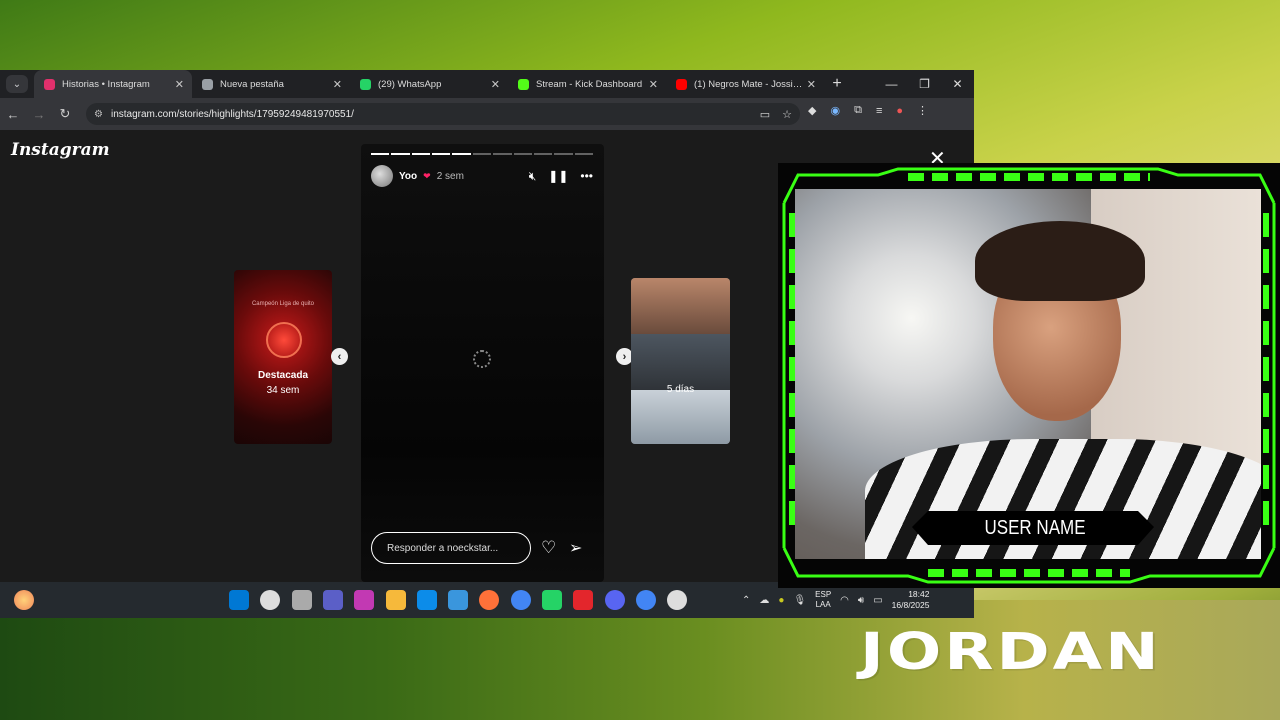  Describe the element at coordinates (586, 176) in the screenshot. I see `more-options-icon: •••` at that location.